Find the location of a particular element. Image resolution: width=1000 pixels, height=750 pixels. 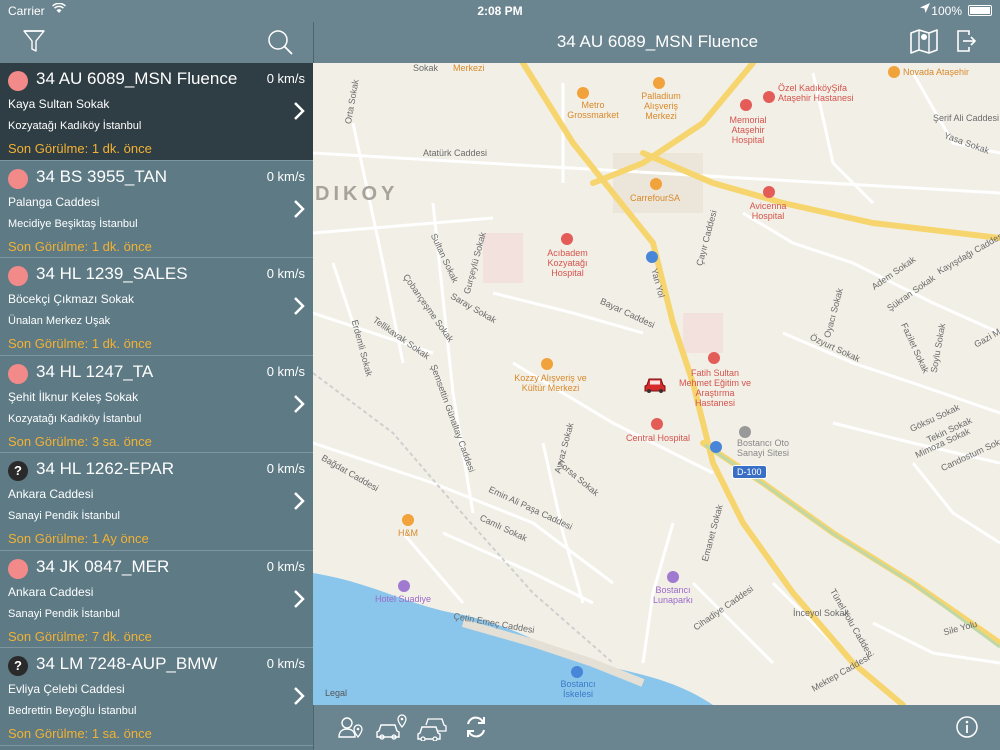

refresh-icon is located at coordinates (476, 727).